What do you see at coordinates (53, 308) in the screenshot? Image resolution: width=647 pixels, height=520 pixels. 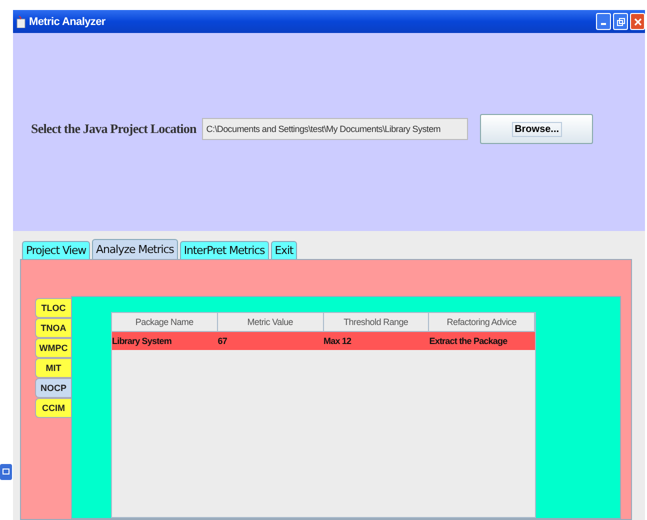 I see `metric-tab: TLOC` at bounding box center [53, 308].